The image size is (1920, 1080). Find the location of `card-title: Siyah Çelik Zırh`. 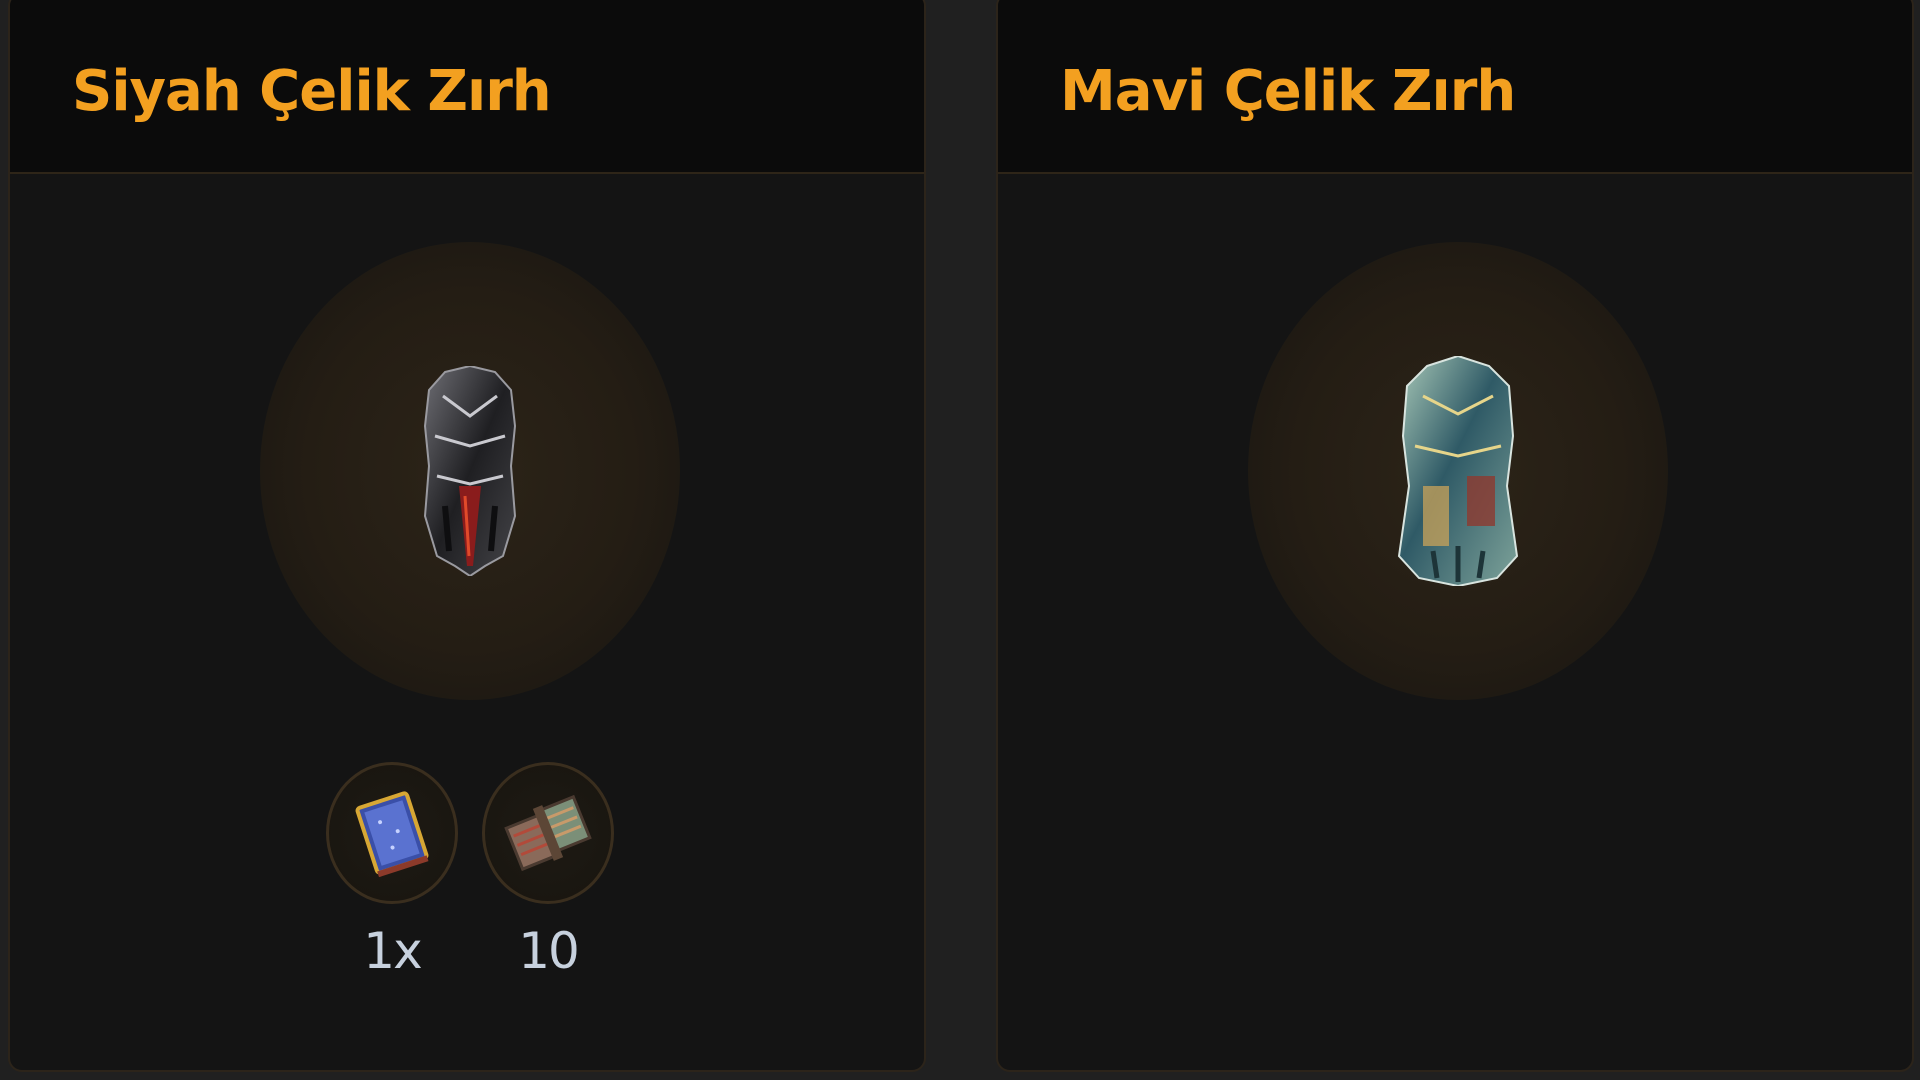

card-title: Siyah Çelik Zırh is located at coordinates (312, 91).